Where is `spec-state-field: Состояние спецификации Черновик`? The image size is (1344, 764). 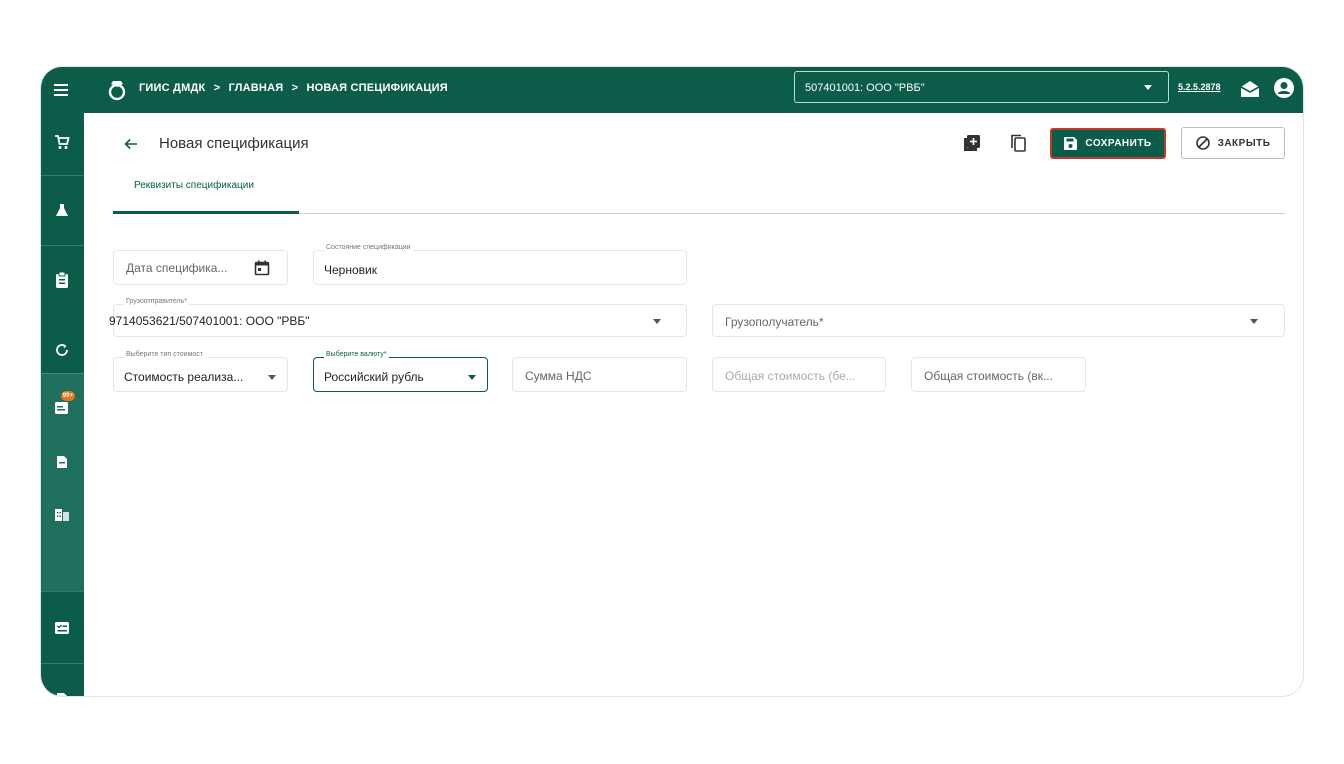
spec-state-field: Состояние спецификации Черновик is located at coordinates (500, 264).